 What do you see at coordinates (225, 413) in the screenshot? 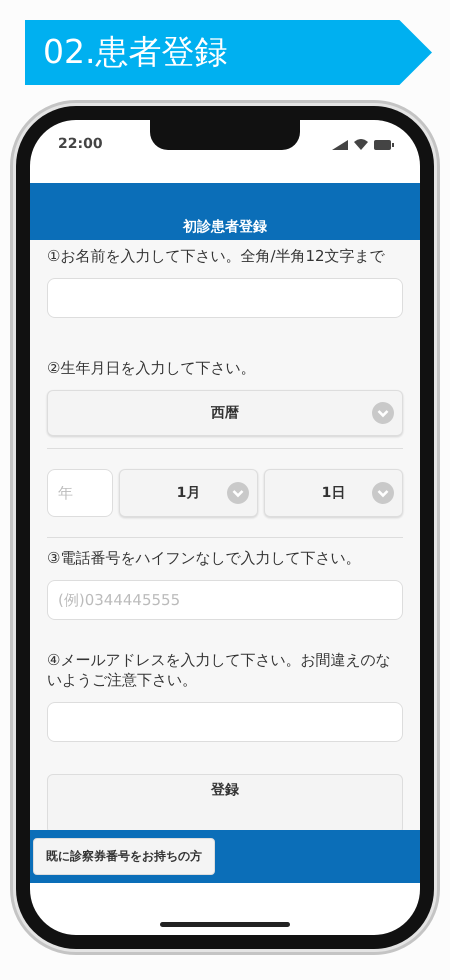
I see `era-select: 西暦` at bounding box center [225, 413].